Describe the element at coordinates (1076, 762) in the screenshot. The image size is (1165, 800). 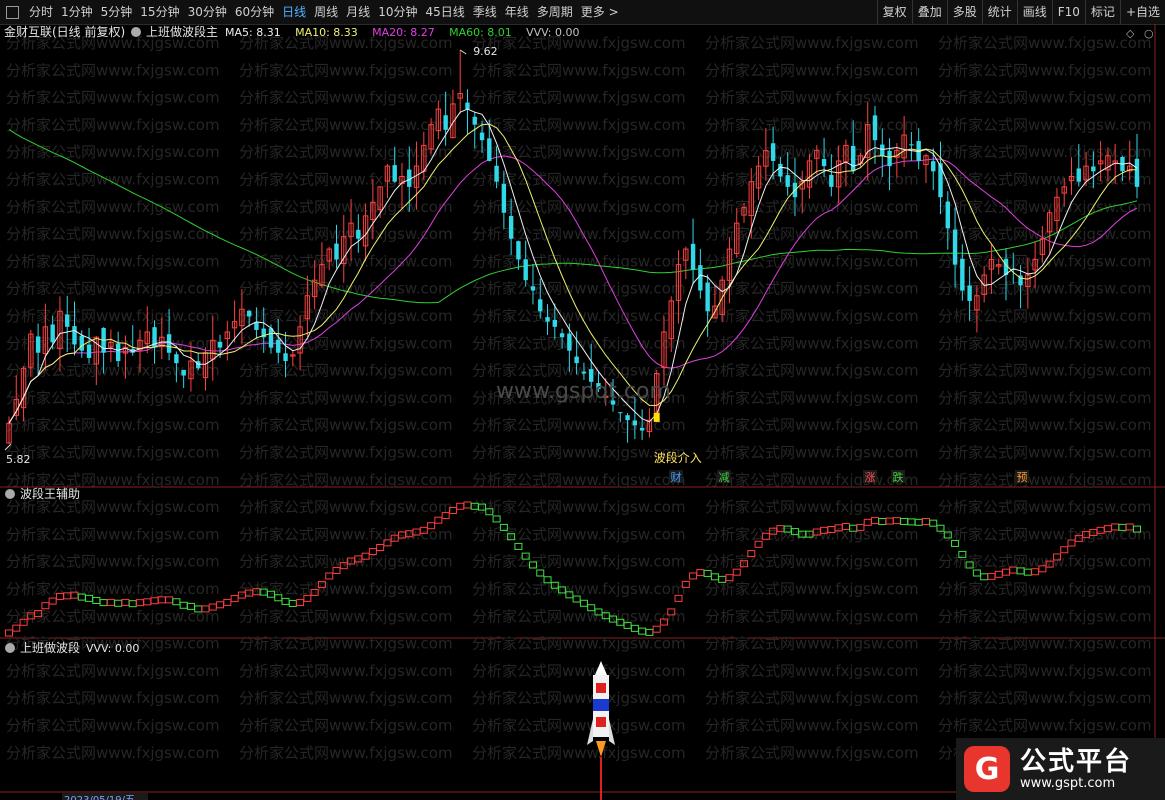
I see `logo-title: 公式平台` at that location.